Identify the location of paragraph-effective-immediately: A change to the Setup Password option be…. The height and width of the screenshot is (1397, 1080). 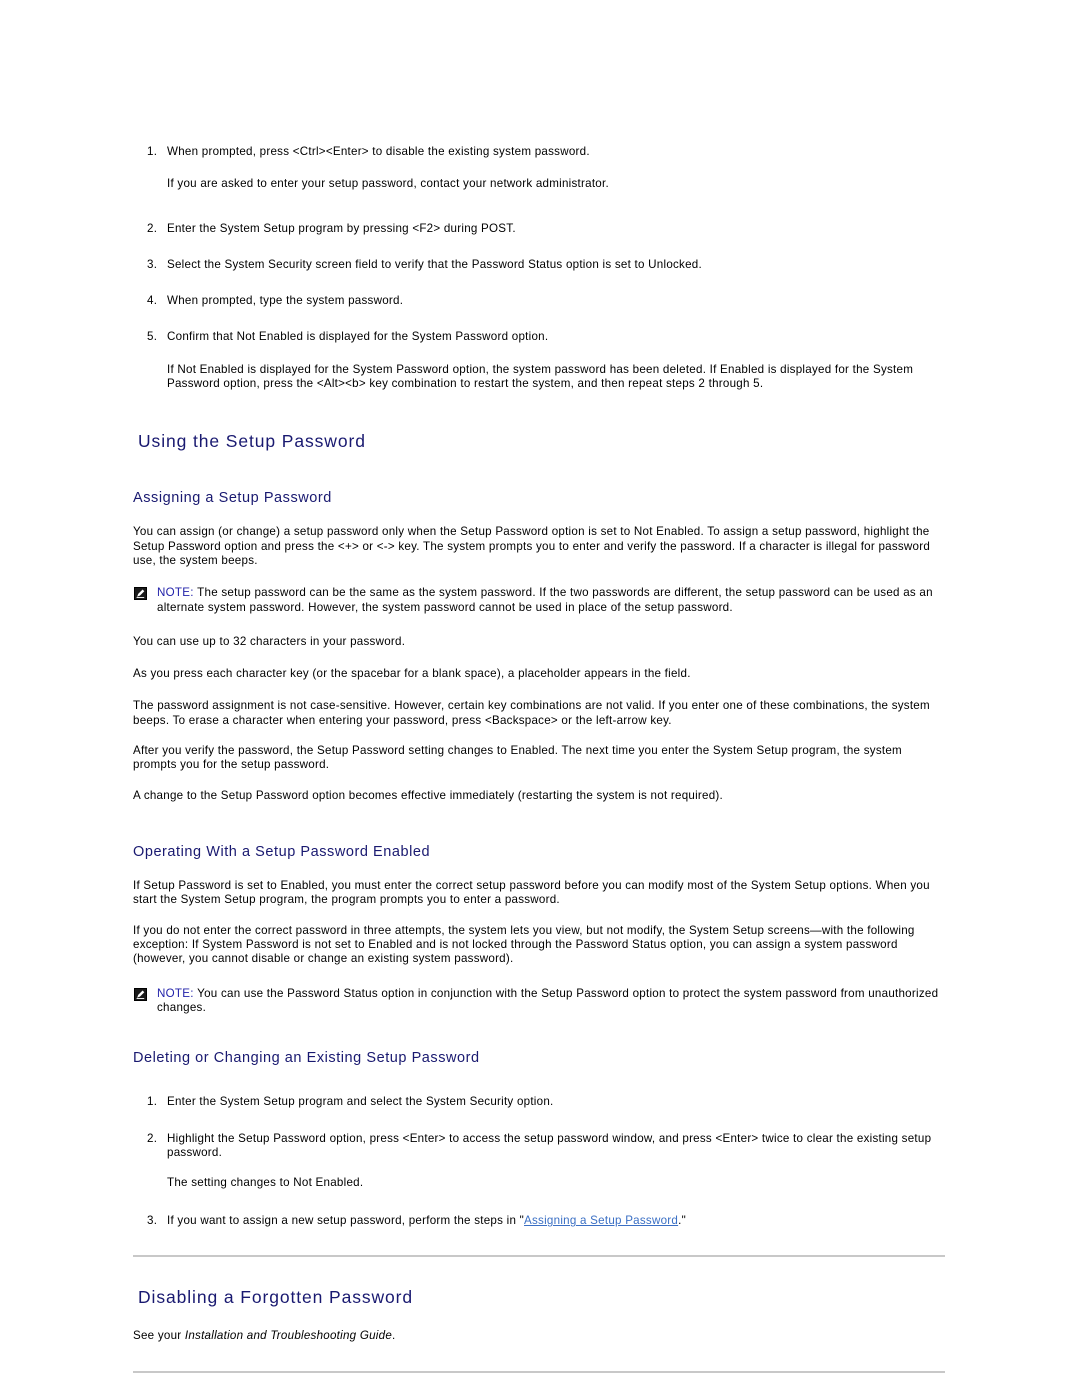
(428, 795).